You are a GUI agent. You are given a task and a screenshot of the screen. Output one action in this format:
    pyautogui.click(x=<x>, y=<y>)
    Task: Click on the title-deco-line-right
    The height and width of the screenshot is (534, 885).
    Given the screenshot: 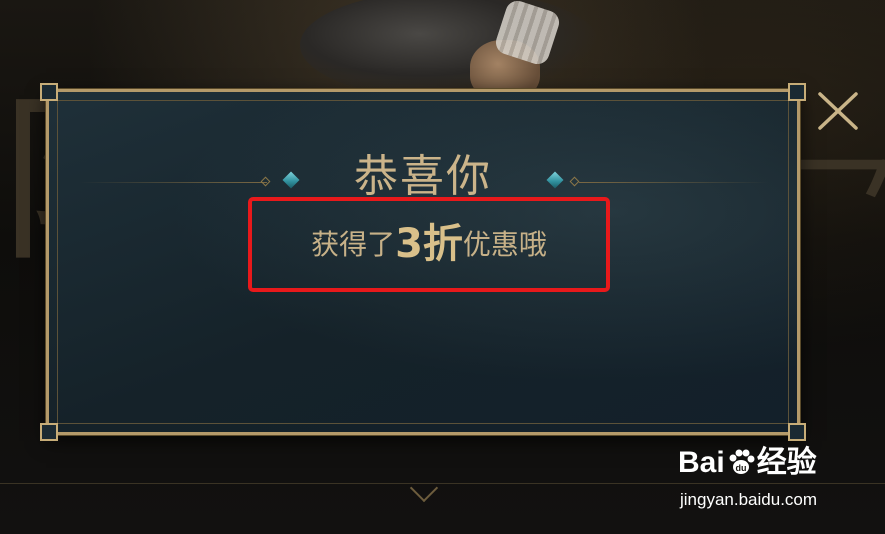 What is the action you would take?
    pyautogui.click(x=674, y=182)
    